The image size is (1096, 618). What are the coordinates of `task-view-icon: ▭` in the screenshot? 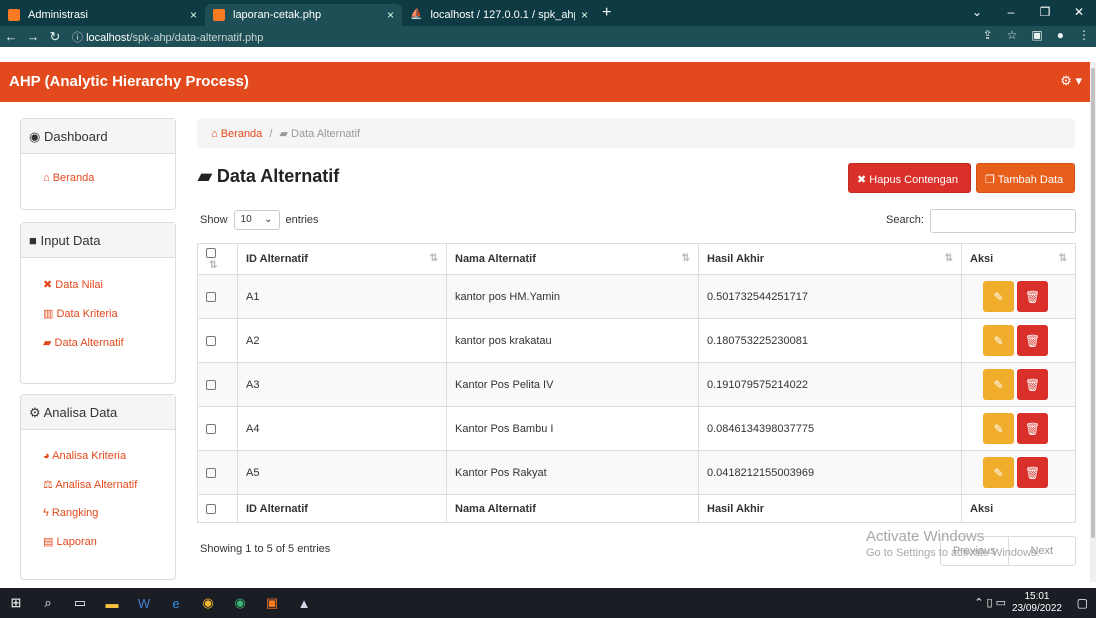 It's located at (80, 603).